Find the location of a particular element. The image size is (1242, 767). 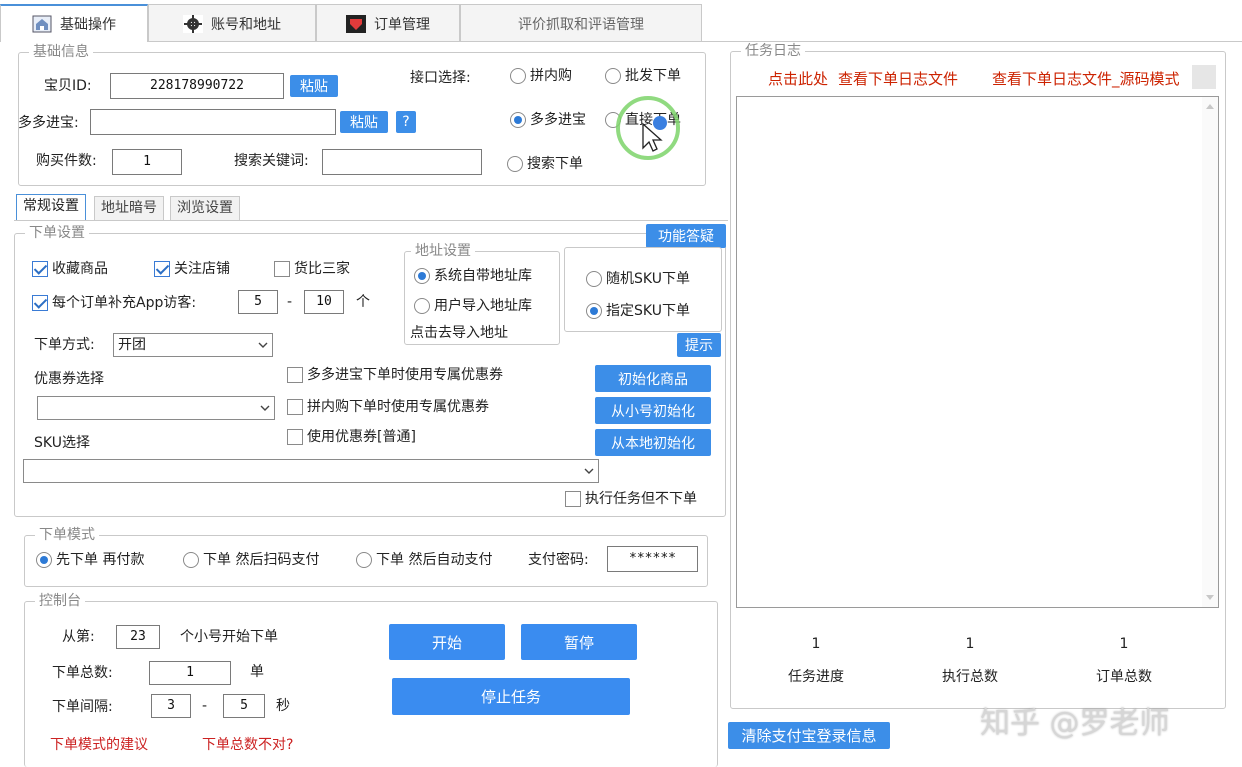

keyword-input is located at coordinates (402, 162).